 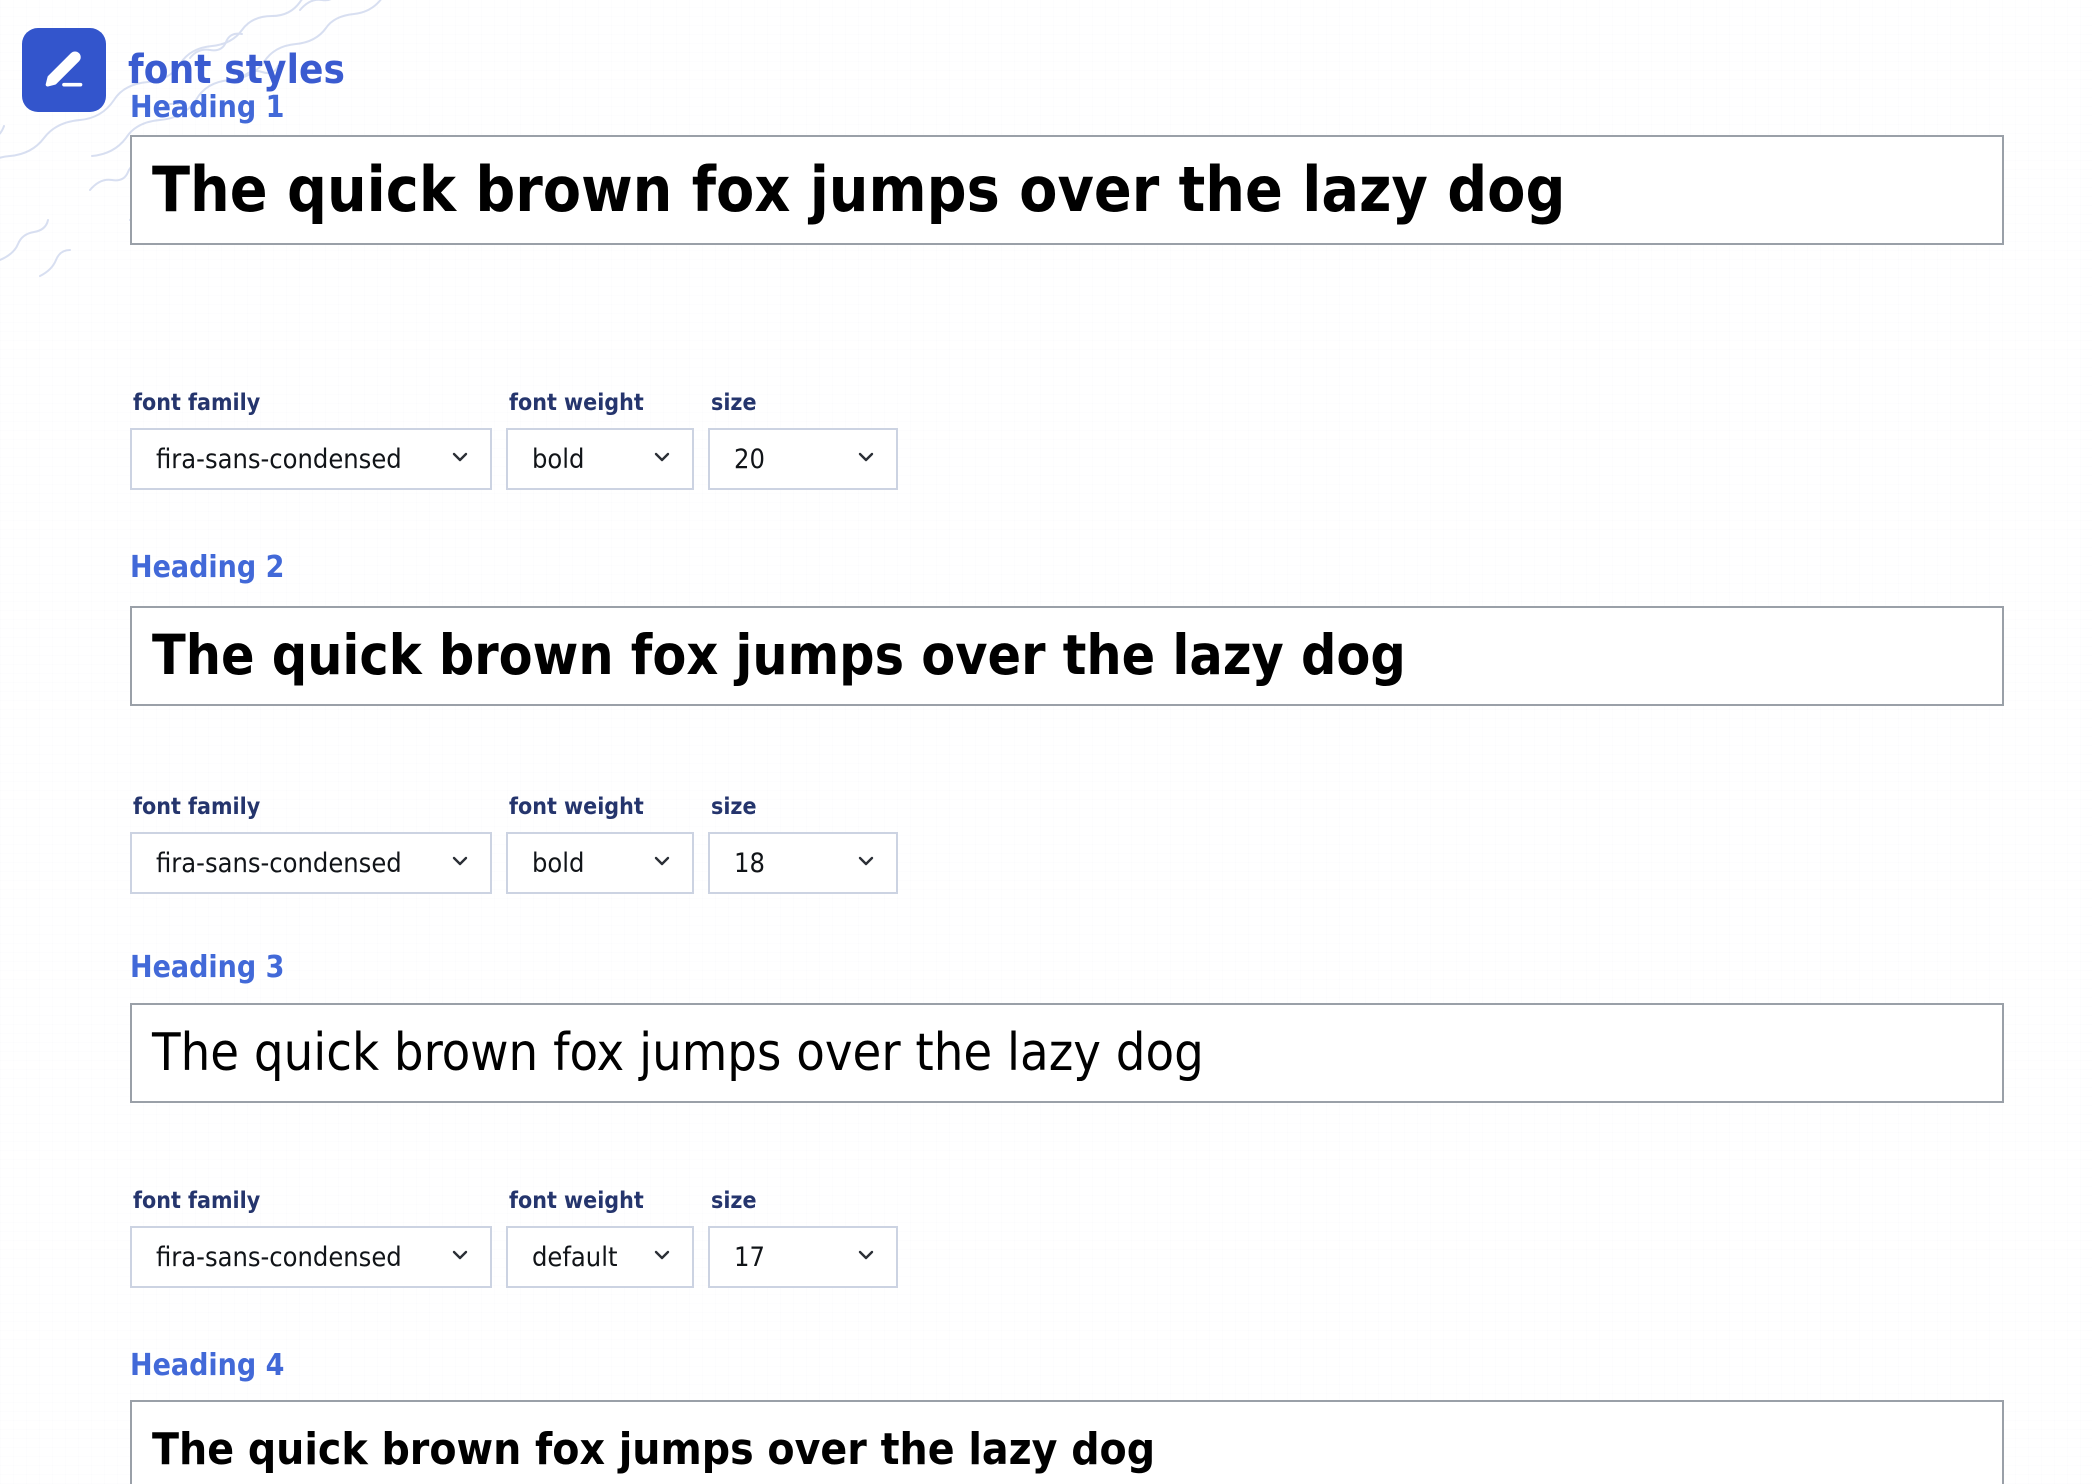 I want to click on size-select: 17, so click(x=803, y=1257).